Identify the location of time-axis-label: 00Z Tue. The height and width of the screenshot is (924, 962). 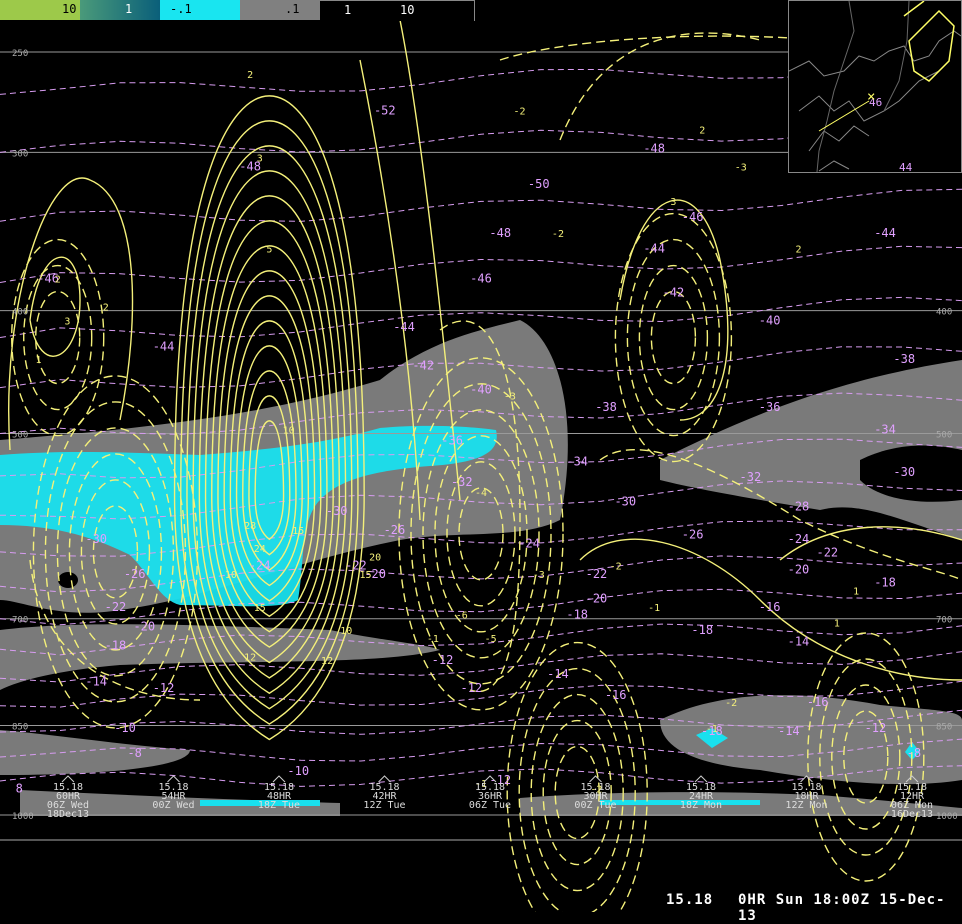
(595, 805).